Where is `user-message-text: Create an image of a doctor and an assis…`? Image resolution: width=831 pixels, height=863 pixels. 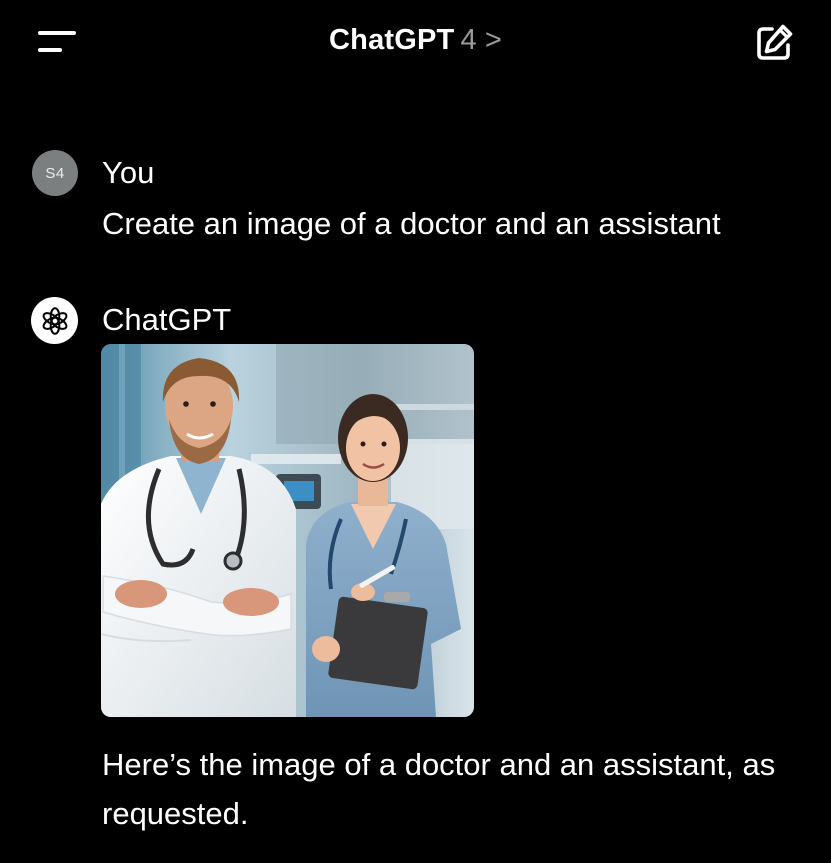 user-message-text: Create an image of a doctor and an assis… is located at coordinates (411, 223).